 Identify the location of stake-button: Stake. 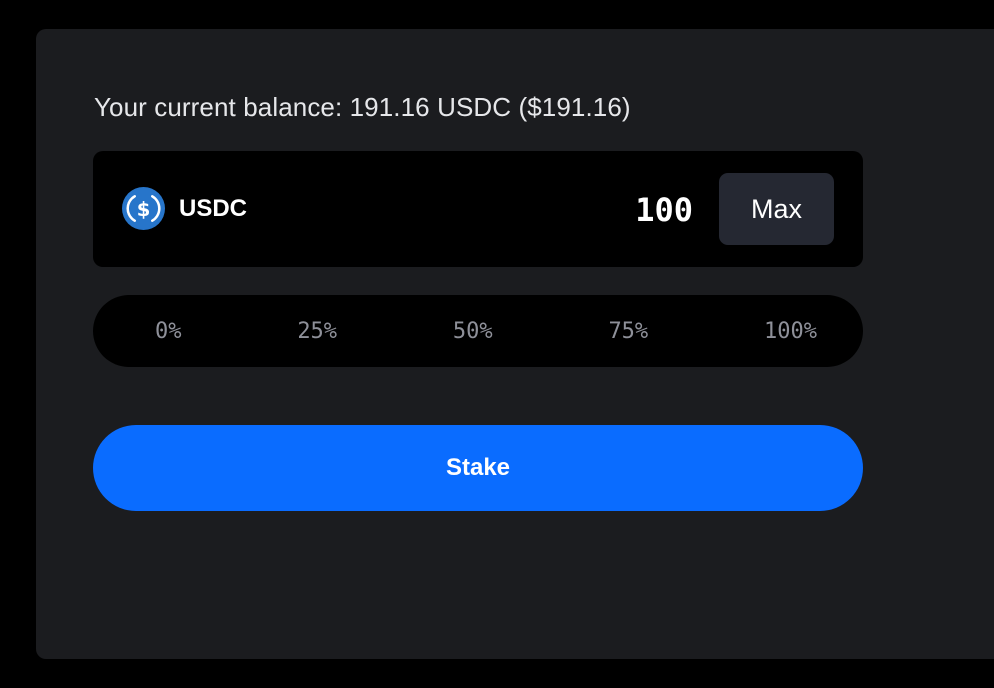
(478, 468).